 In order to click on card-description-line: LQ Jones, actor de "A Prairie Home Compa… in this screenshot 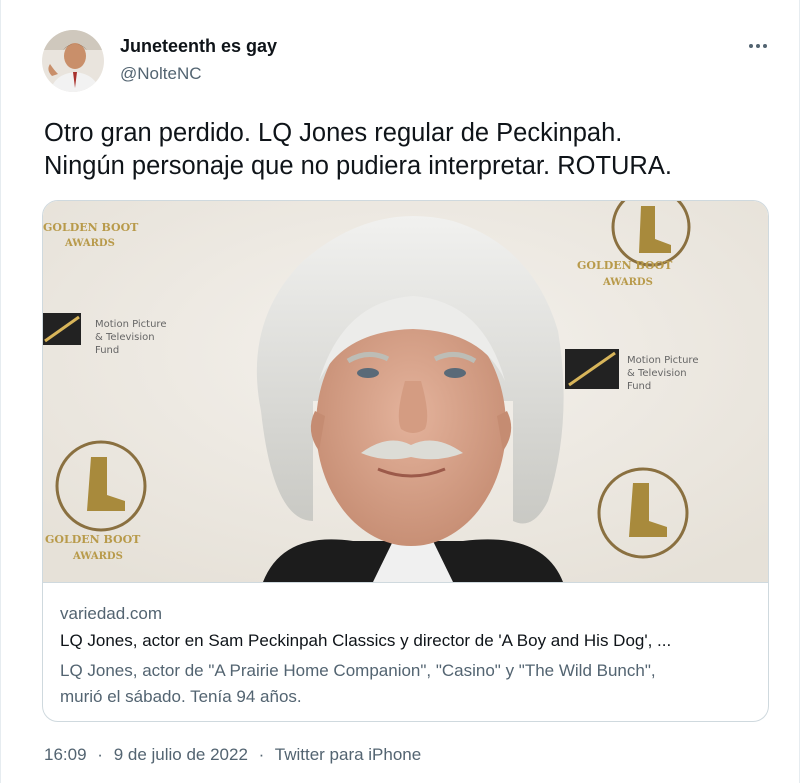, I will do `click(358, 670)`.